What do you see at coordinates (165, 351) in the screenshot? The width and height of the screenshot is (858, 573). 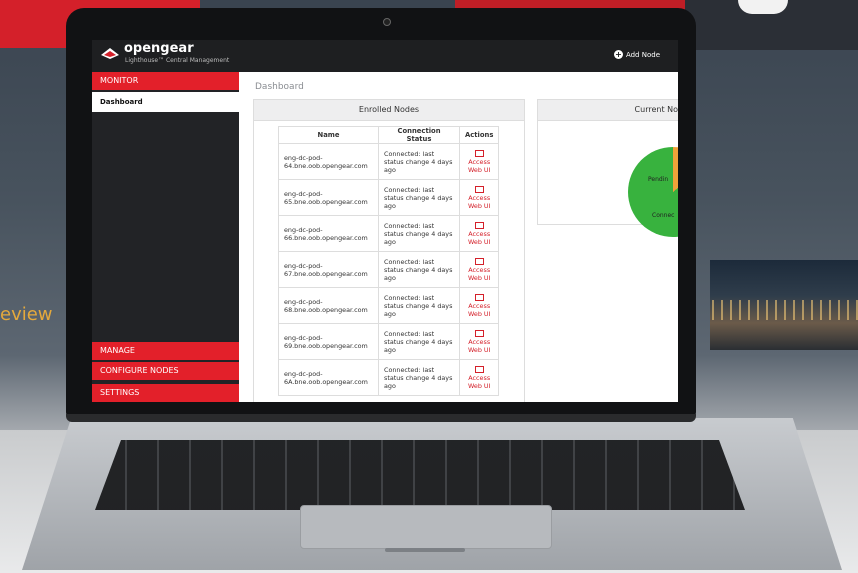 I see `nav-manage: MANAGE` at bounding box center [165, 351].